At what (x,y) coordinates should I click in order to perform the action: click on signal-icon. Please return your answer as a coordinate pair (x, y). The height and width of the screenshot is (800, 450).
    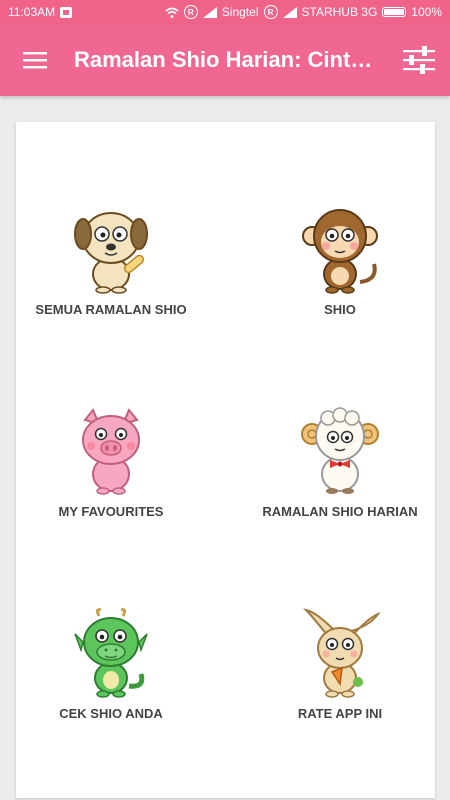
    Looking at the image, I should click on (209, 12).